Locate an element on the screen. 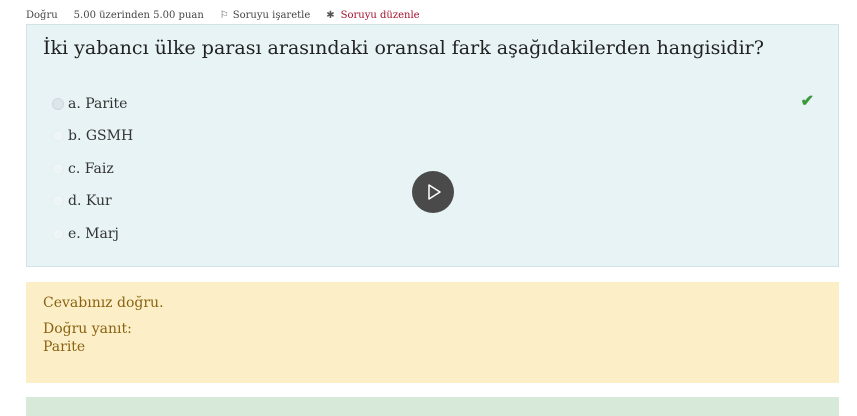 The width and height of the screenshot is (857, 416). answer-option-c: c. Faiz is located at coordinates (83, 169).